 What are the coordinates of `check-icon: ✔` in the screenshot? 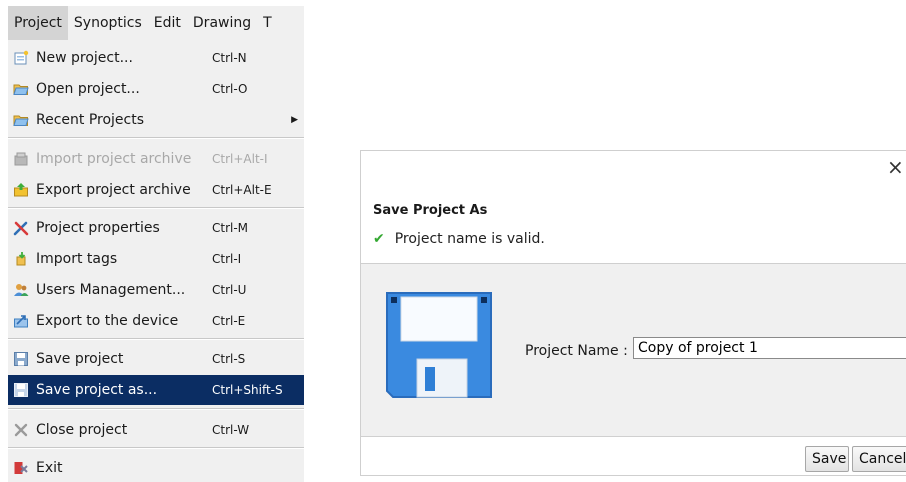 It's located at (379, 239).